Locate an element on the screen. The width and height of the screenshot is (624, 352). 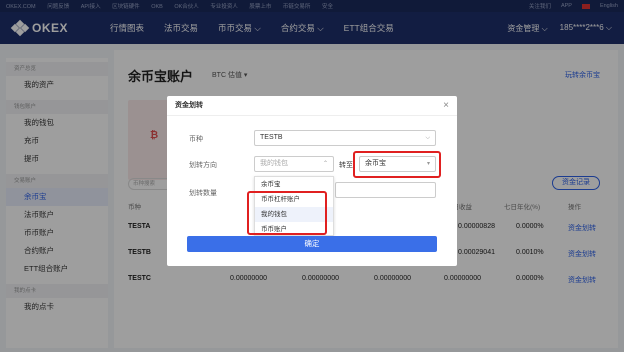
highlight-box-target is located at coordinates (397, 164).